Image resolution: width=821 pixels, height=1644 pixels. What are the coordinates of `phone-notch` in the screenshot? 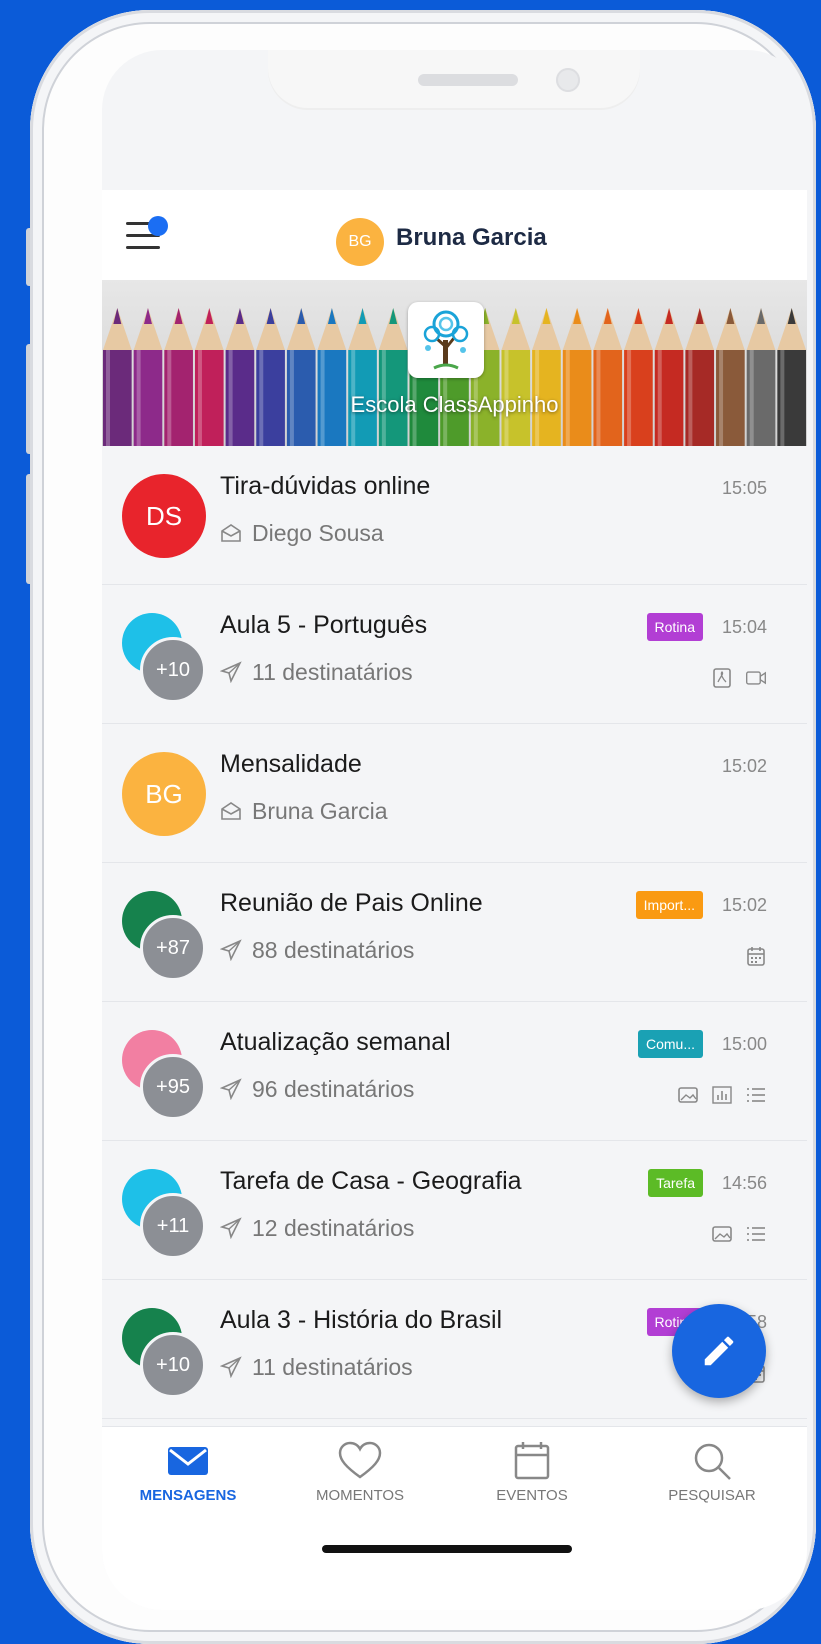 It's located at (454, 79).